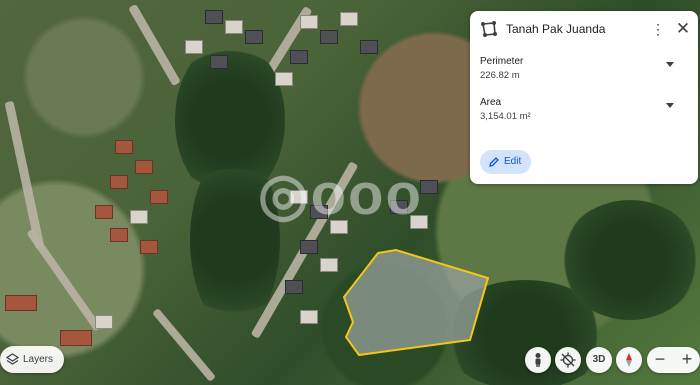 This screenshot has width=700, height=385. What do you see at coordinates (416, 302) in the screenshot?
I see `measured-parcel-polygon` at bounding box center [416, 302].